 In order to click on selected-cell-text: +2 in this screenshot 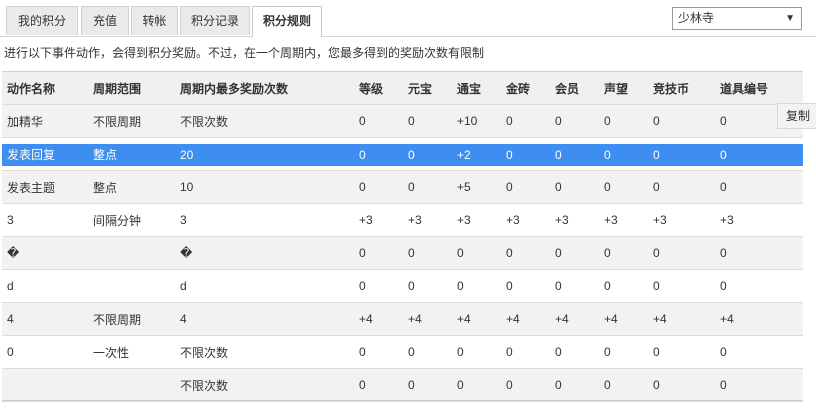, I will do `click(476, 155)`.